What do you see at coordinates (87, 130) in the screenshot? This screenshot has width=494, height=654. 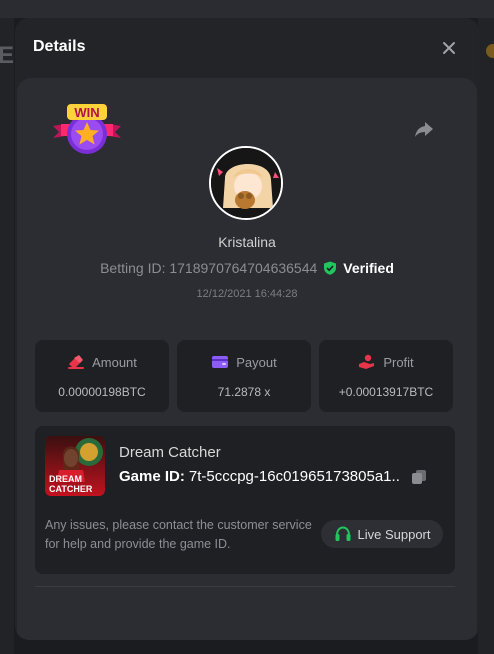 I see `win-badge: WIN` at bounding box center [87, 130].